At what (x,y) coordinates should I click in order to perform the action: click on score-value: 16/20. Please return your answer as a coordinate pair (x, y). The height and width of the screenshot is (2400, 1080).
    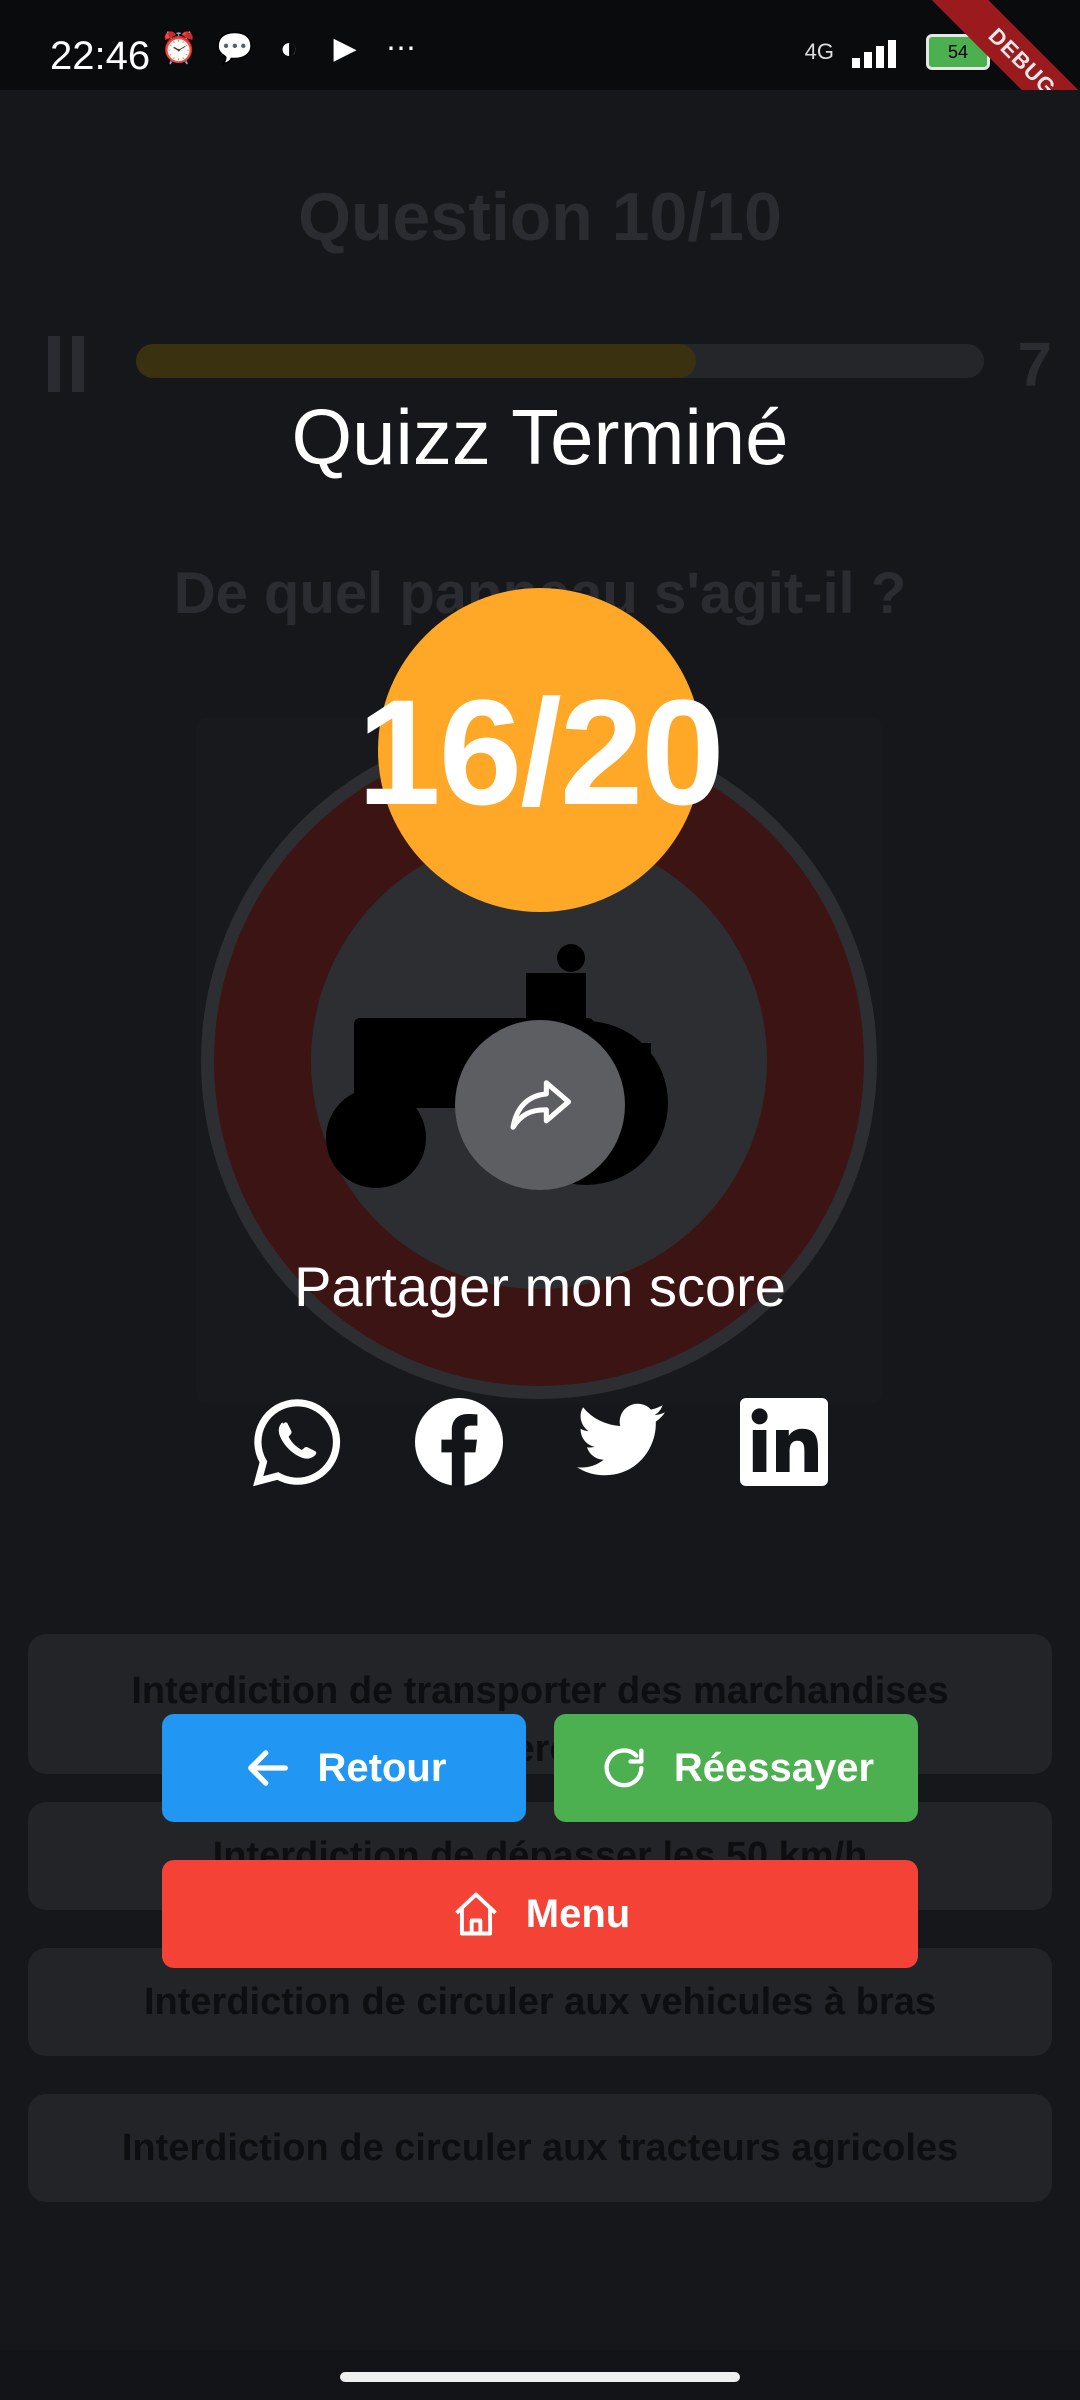
    Looking at the image, I should click on (540, 752).